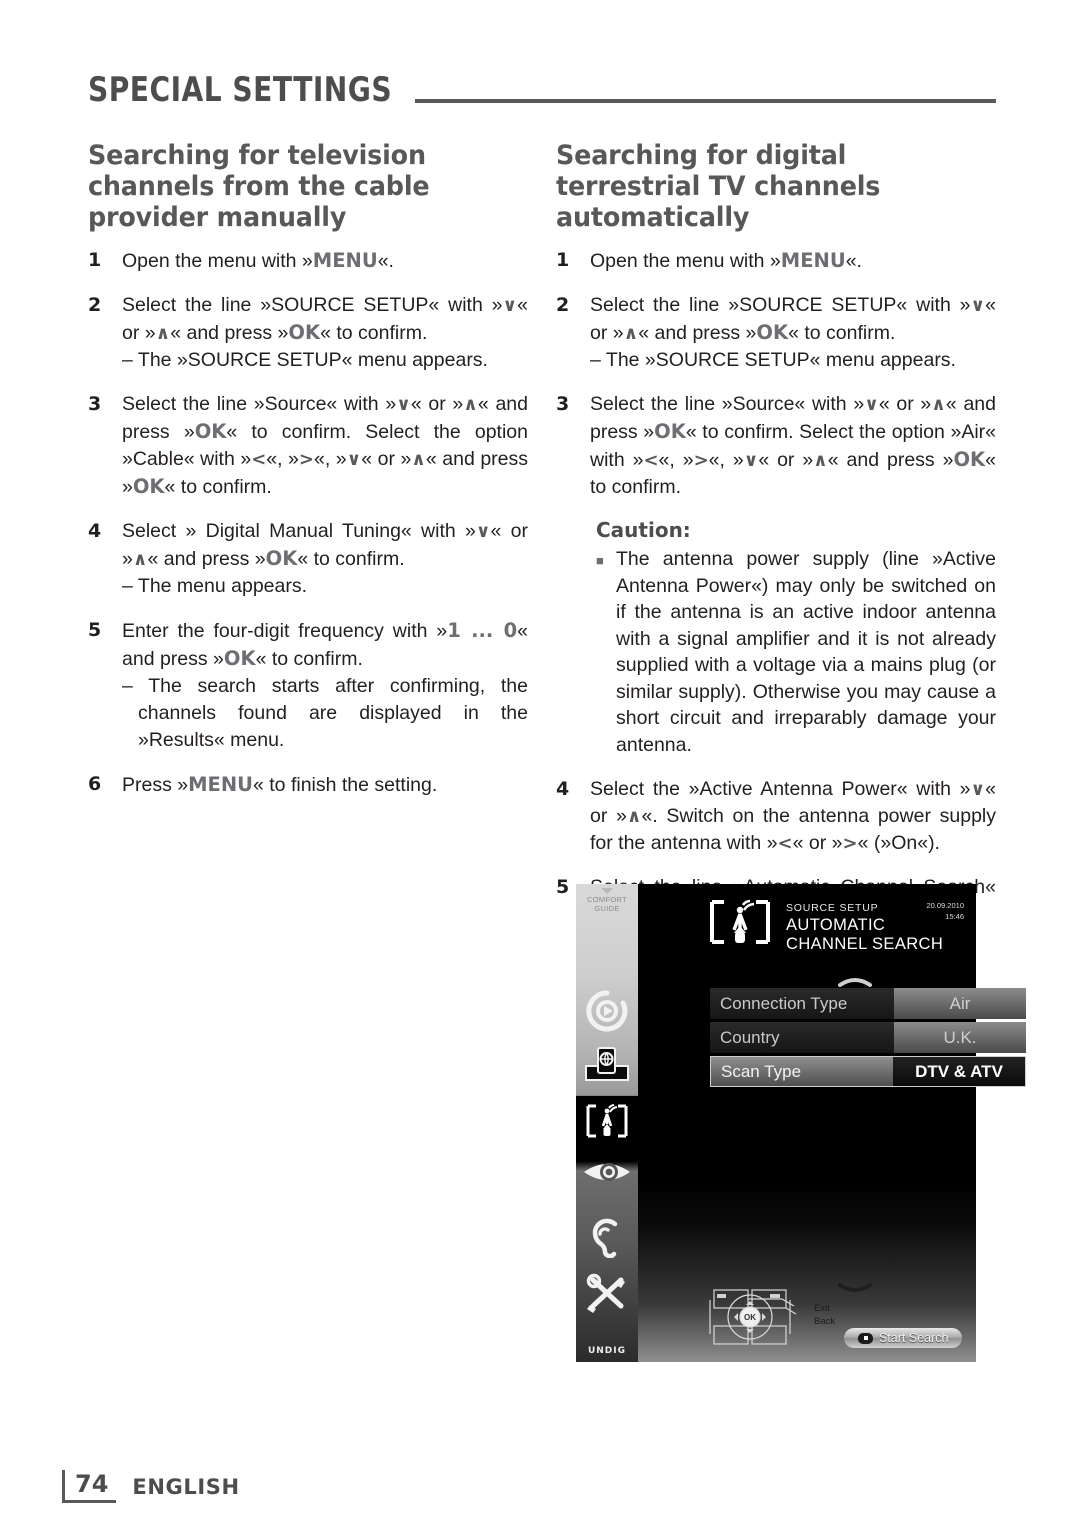 The height and width of the screenshot is (1532, 1080). I want to click on remote-label-back: Back, so click(825, 1321).